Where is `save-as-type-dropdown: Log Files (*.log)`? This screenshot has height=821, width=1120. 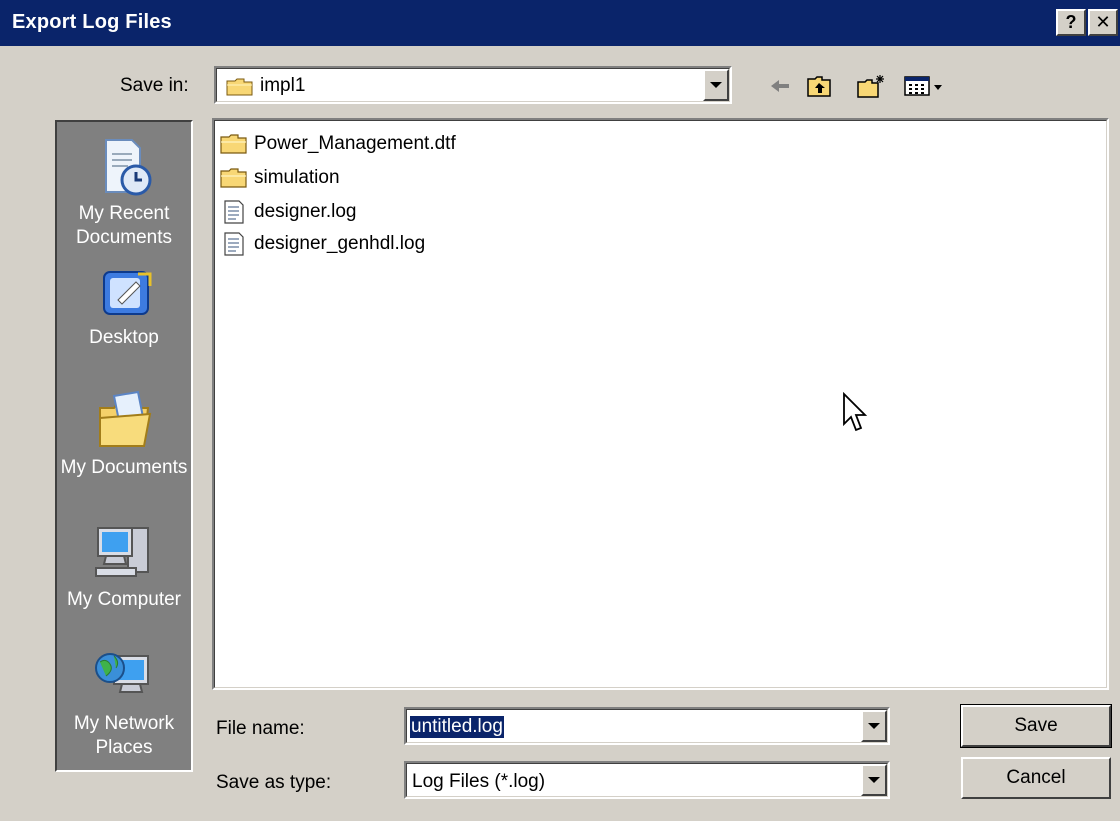 save-as-type-dropdown: Log Files (*.log) is located at coordinates (647, 780).